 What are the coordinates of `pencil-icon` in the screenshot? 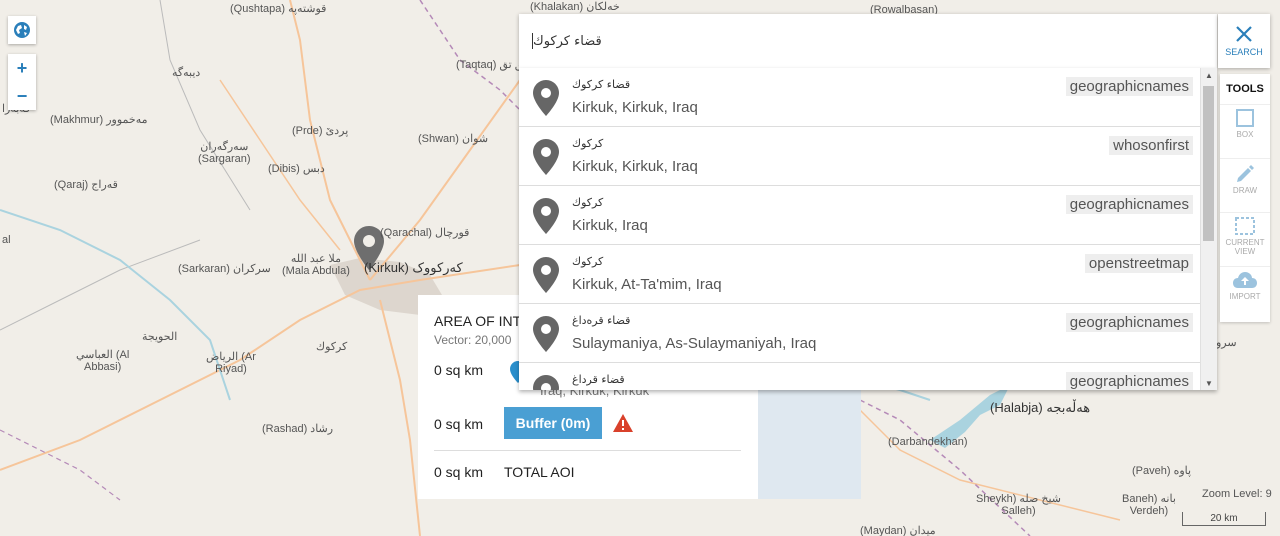 It's located at (1245, 173).